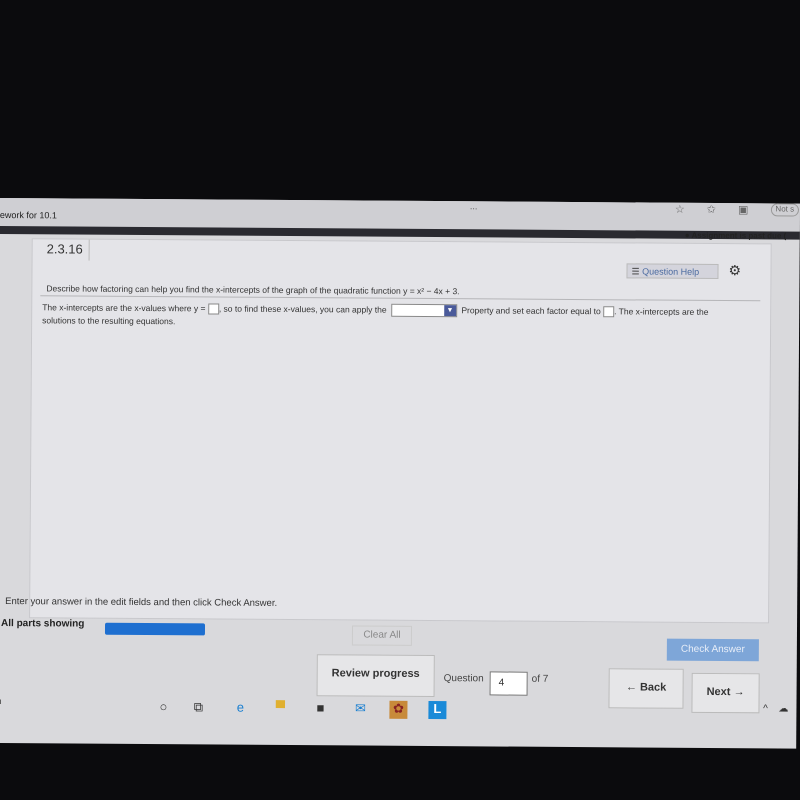  I want to click on l-app-icon: L, so click(437, 710).